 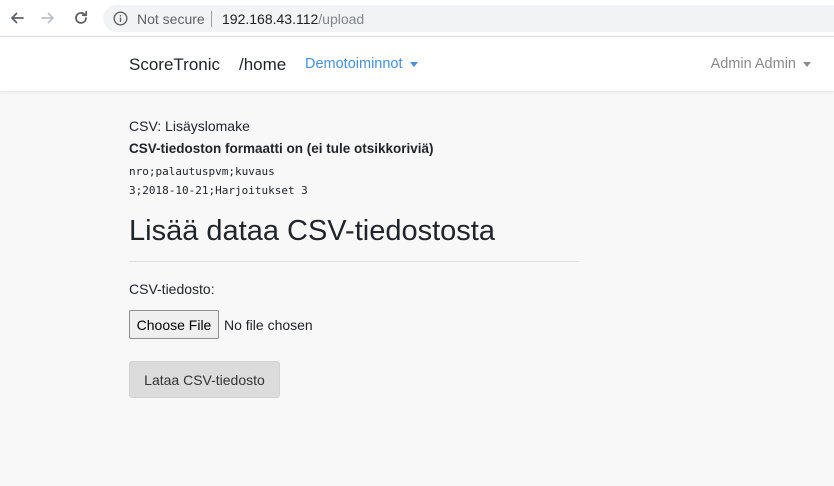 I want to click on format-header-example: nro;palautuspvm;kuvaus, so click(x=202, y=171).